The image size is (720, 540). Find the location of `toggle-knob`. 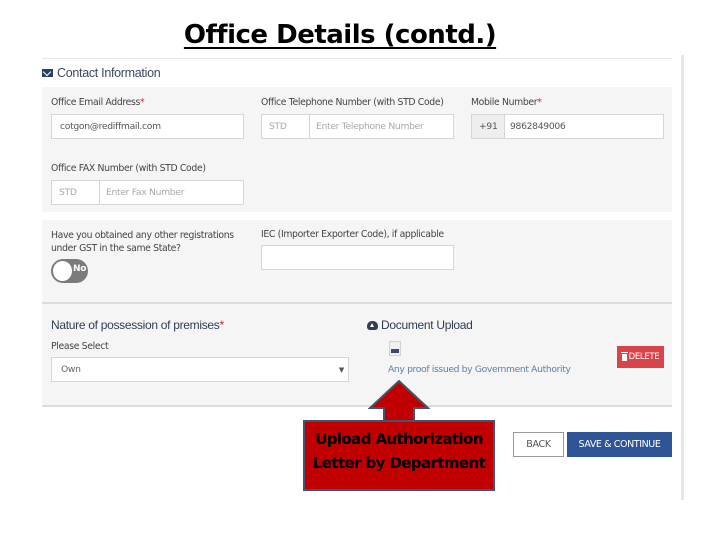

toggle-knob is located at coordinates (62, 271).